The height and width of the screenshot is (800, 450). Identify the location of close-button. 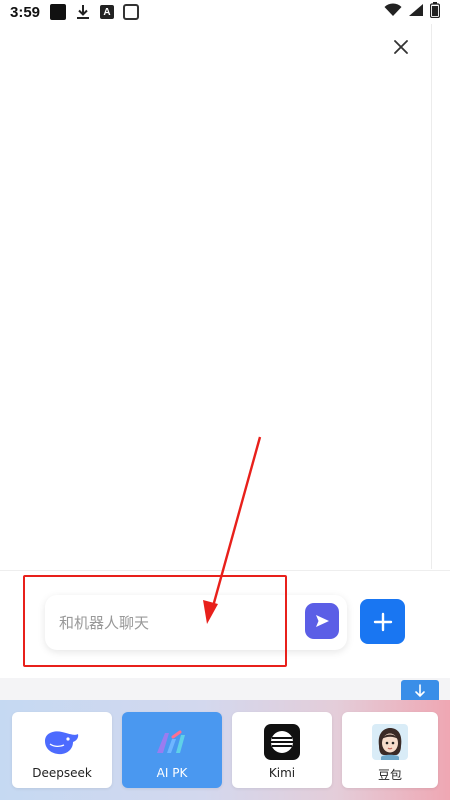
(401, 47).